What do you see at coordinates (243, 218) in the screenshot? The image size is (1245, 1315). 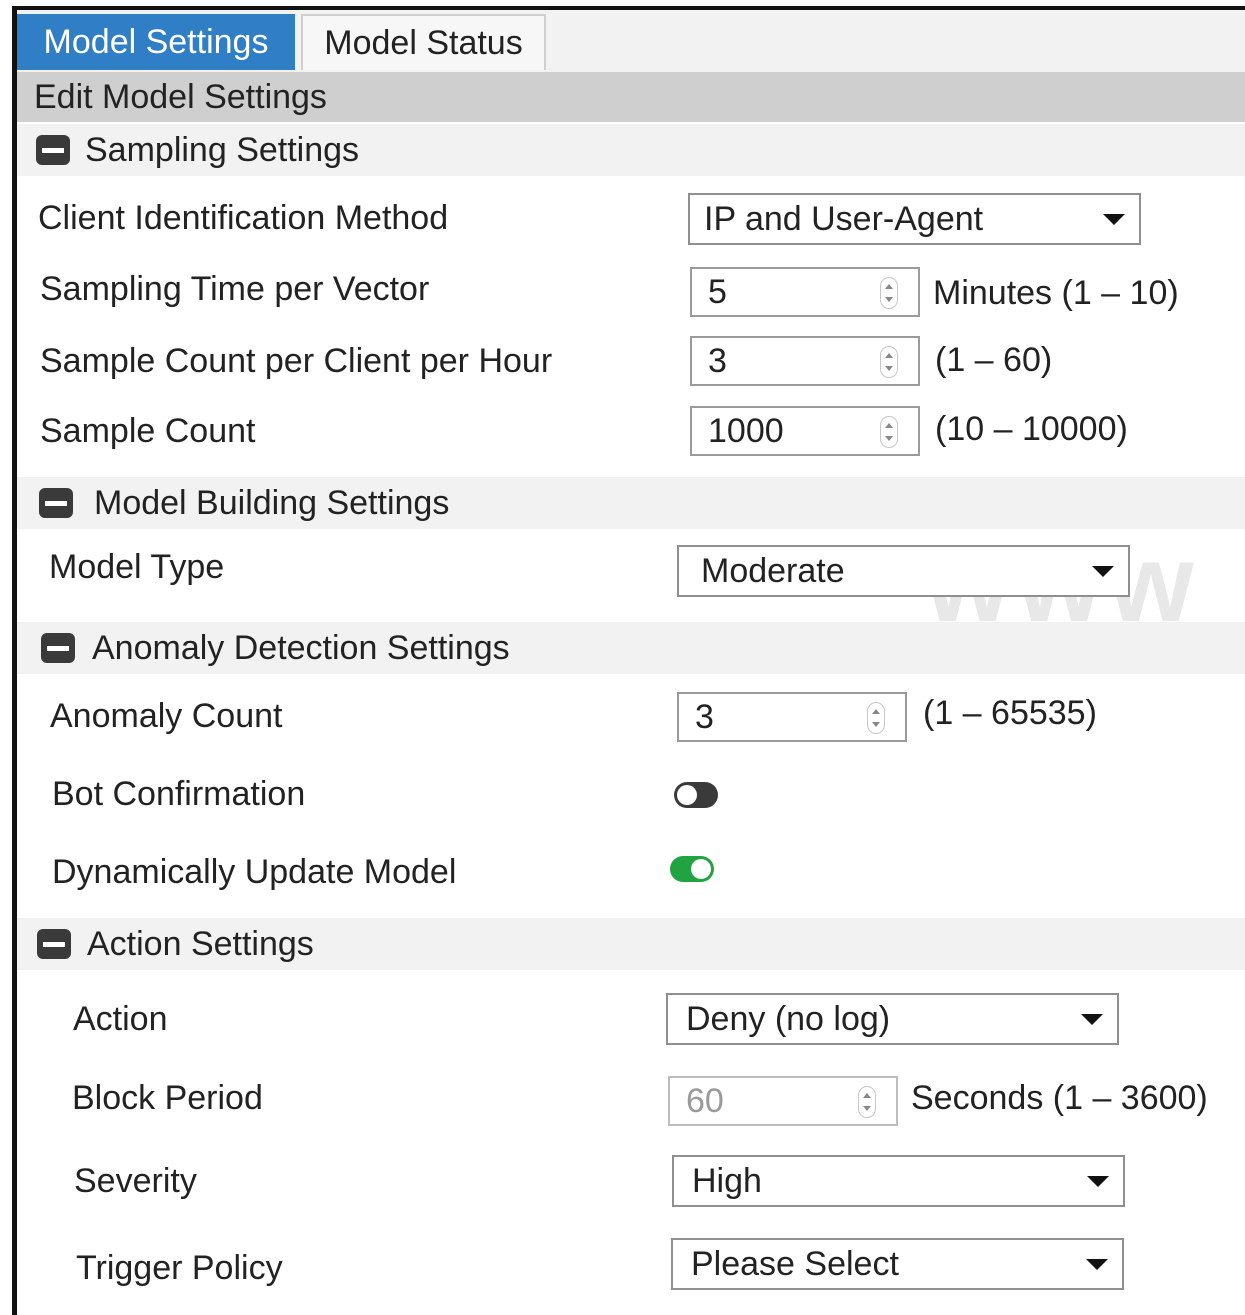 I see `client-id-label: Client Identification Method` at bounding box center [243, 218].